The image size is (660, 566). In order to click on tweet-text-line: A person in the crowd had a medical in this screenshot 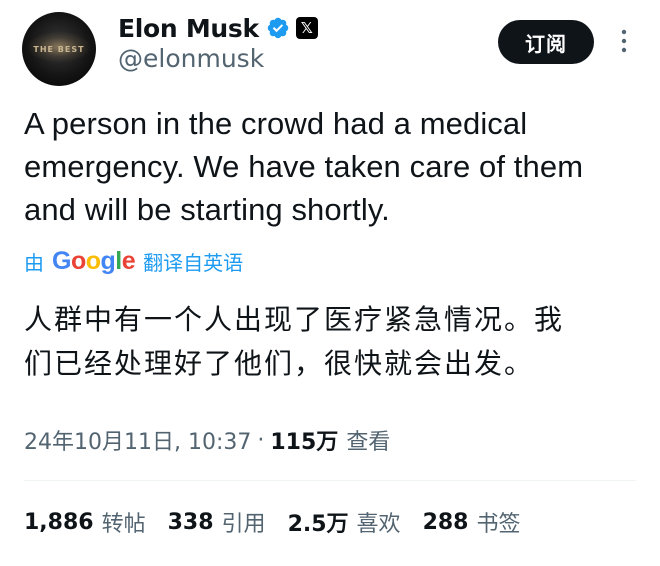, I will do `click(276, 123)`.